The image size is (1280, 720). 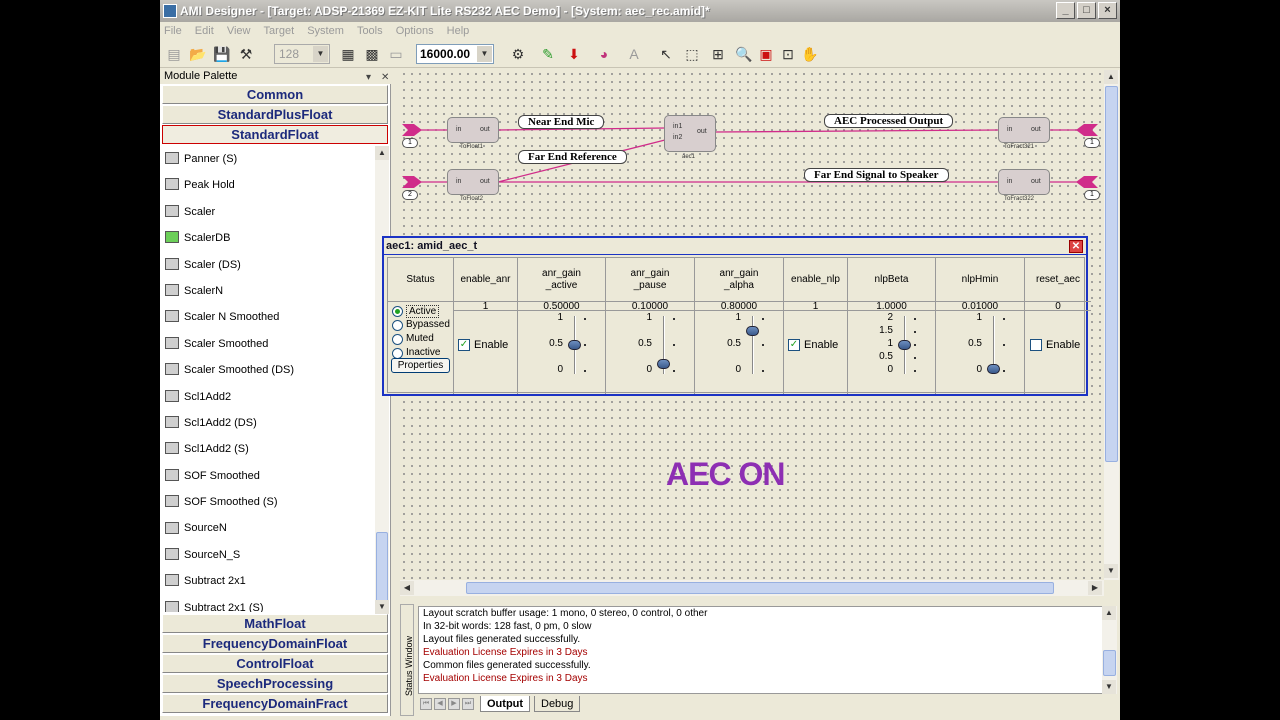 What do you see at coordinates (372, 54) in the screenshot?
I see `layout-icon: ▩` at bounding box center [372, 54].